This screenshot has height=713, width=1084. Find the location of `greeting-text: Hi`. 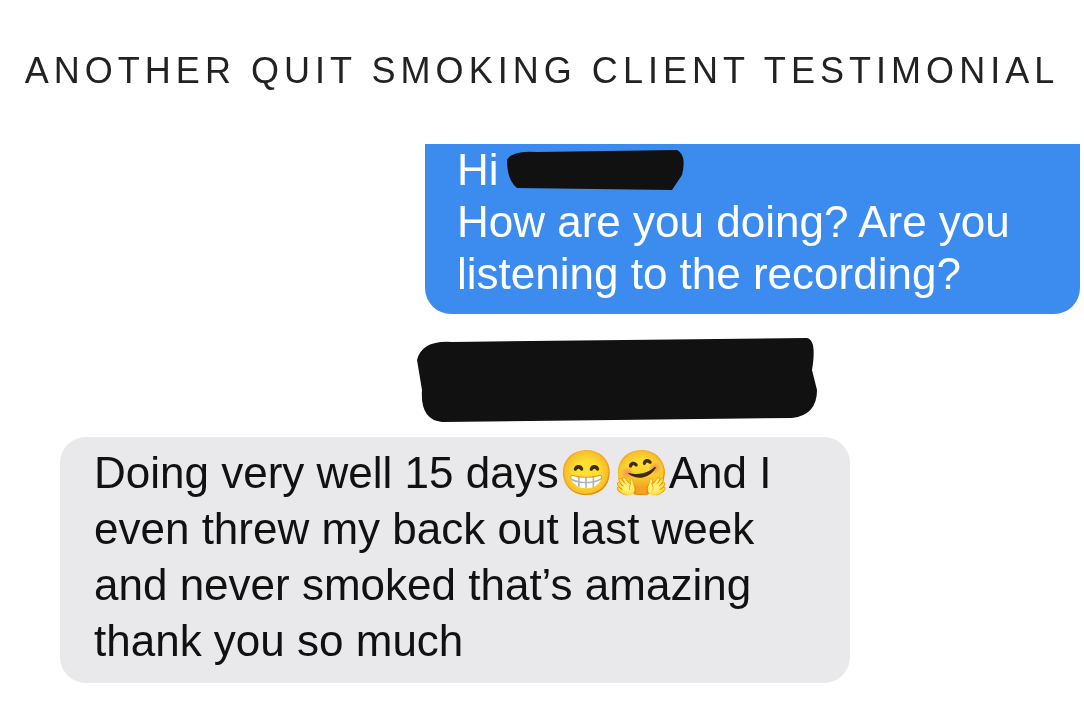

greeting-text: Hi is located at coordinates (478, 170).